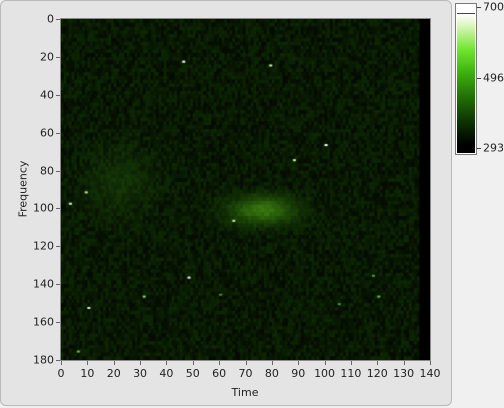 The width and height of the screenshot is (504, 408). I want to click on y-tick-label: 140, so click(43, 284).